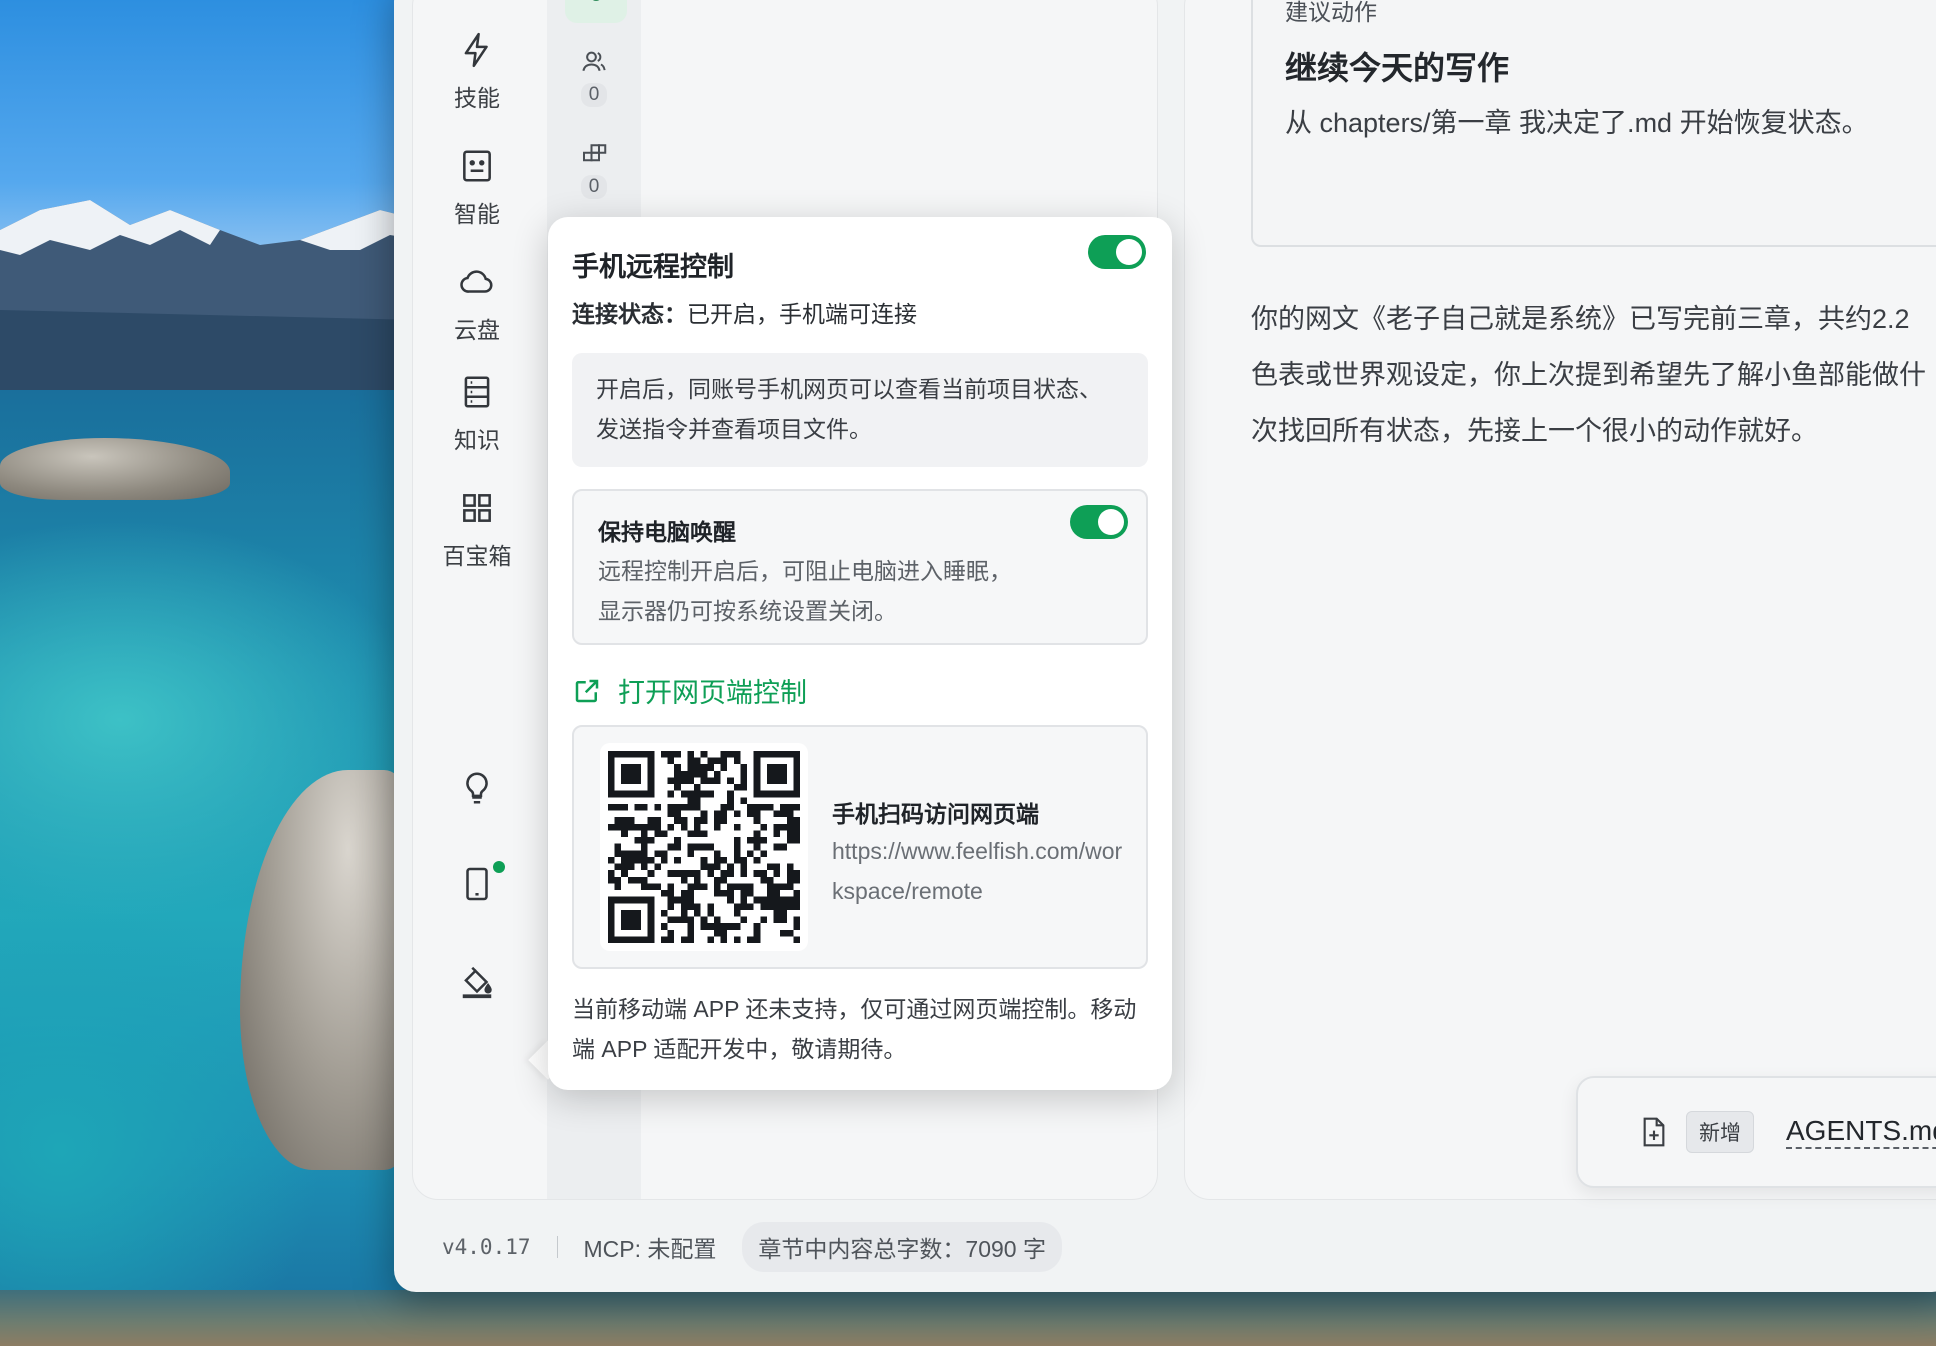  I want to click on rail-item-remote-phone, so click(477, 882).